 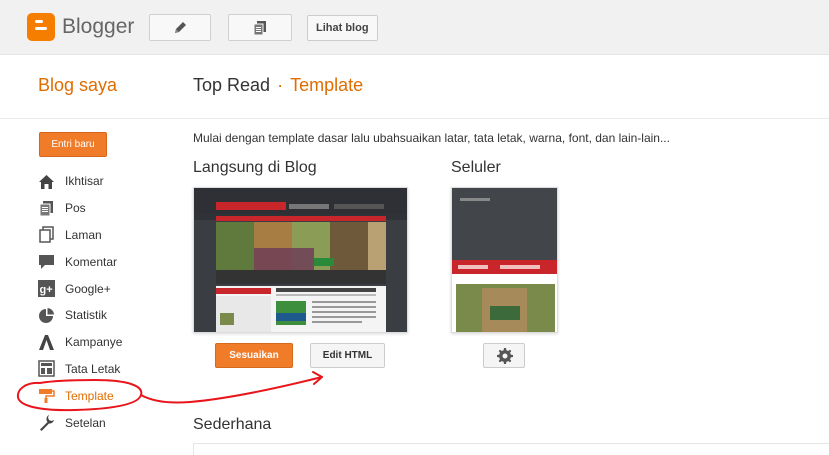 I want to click on pencil-icon, so click(x=180, y=27).